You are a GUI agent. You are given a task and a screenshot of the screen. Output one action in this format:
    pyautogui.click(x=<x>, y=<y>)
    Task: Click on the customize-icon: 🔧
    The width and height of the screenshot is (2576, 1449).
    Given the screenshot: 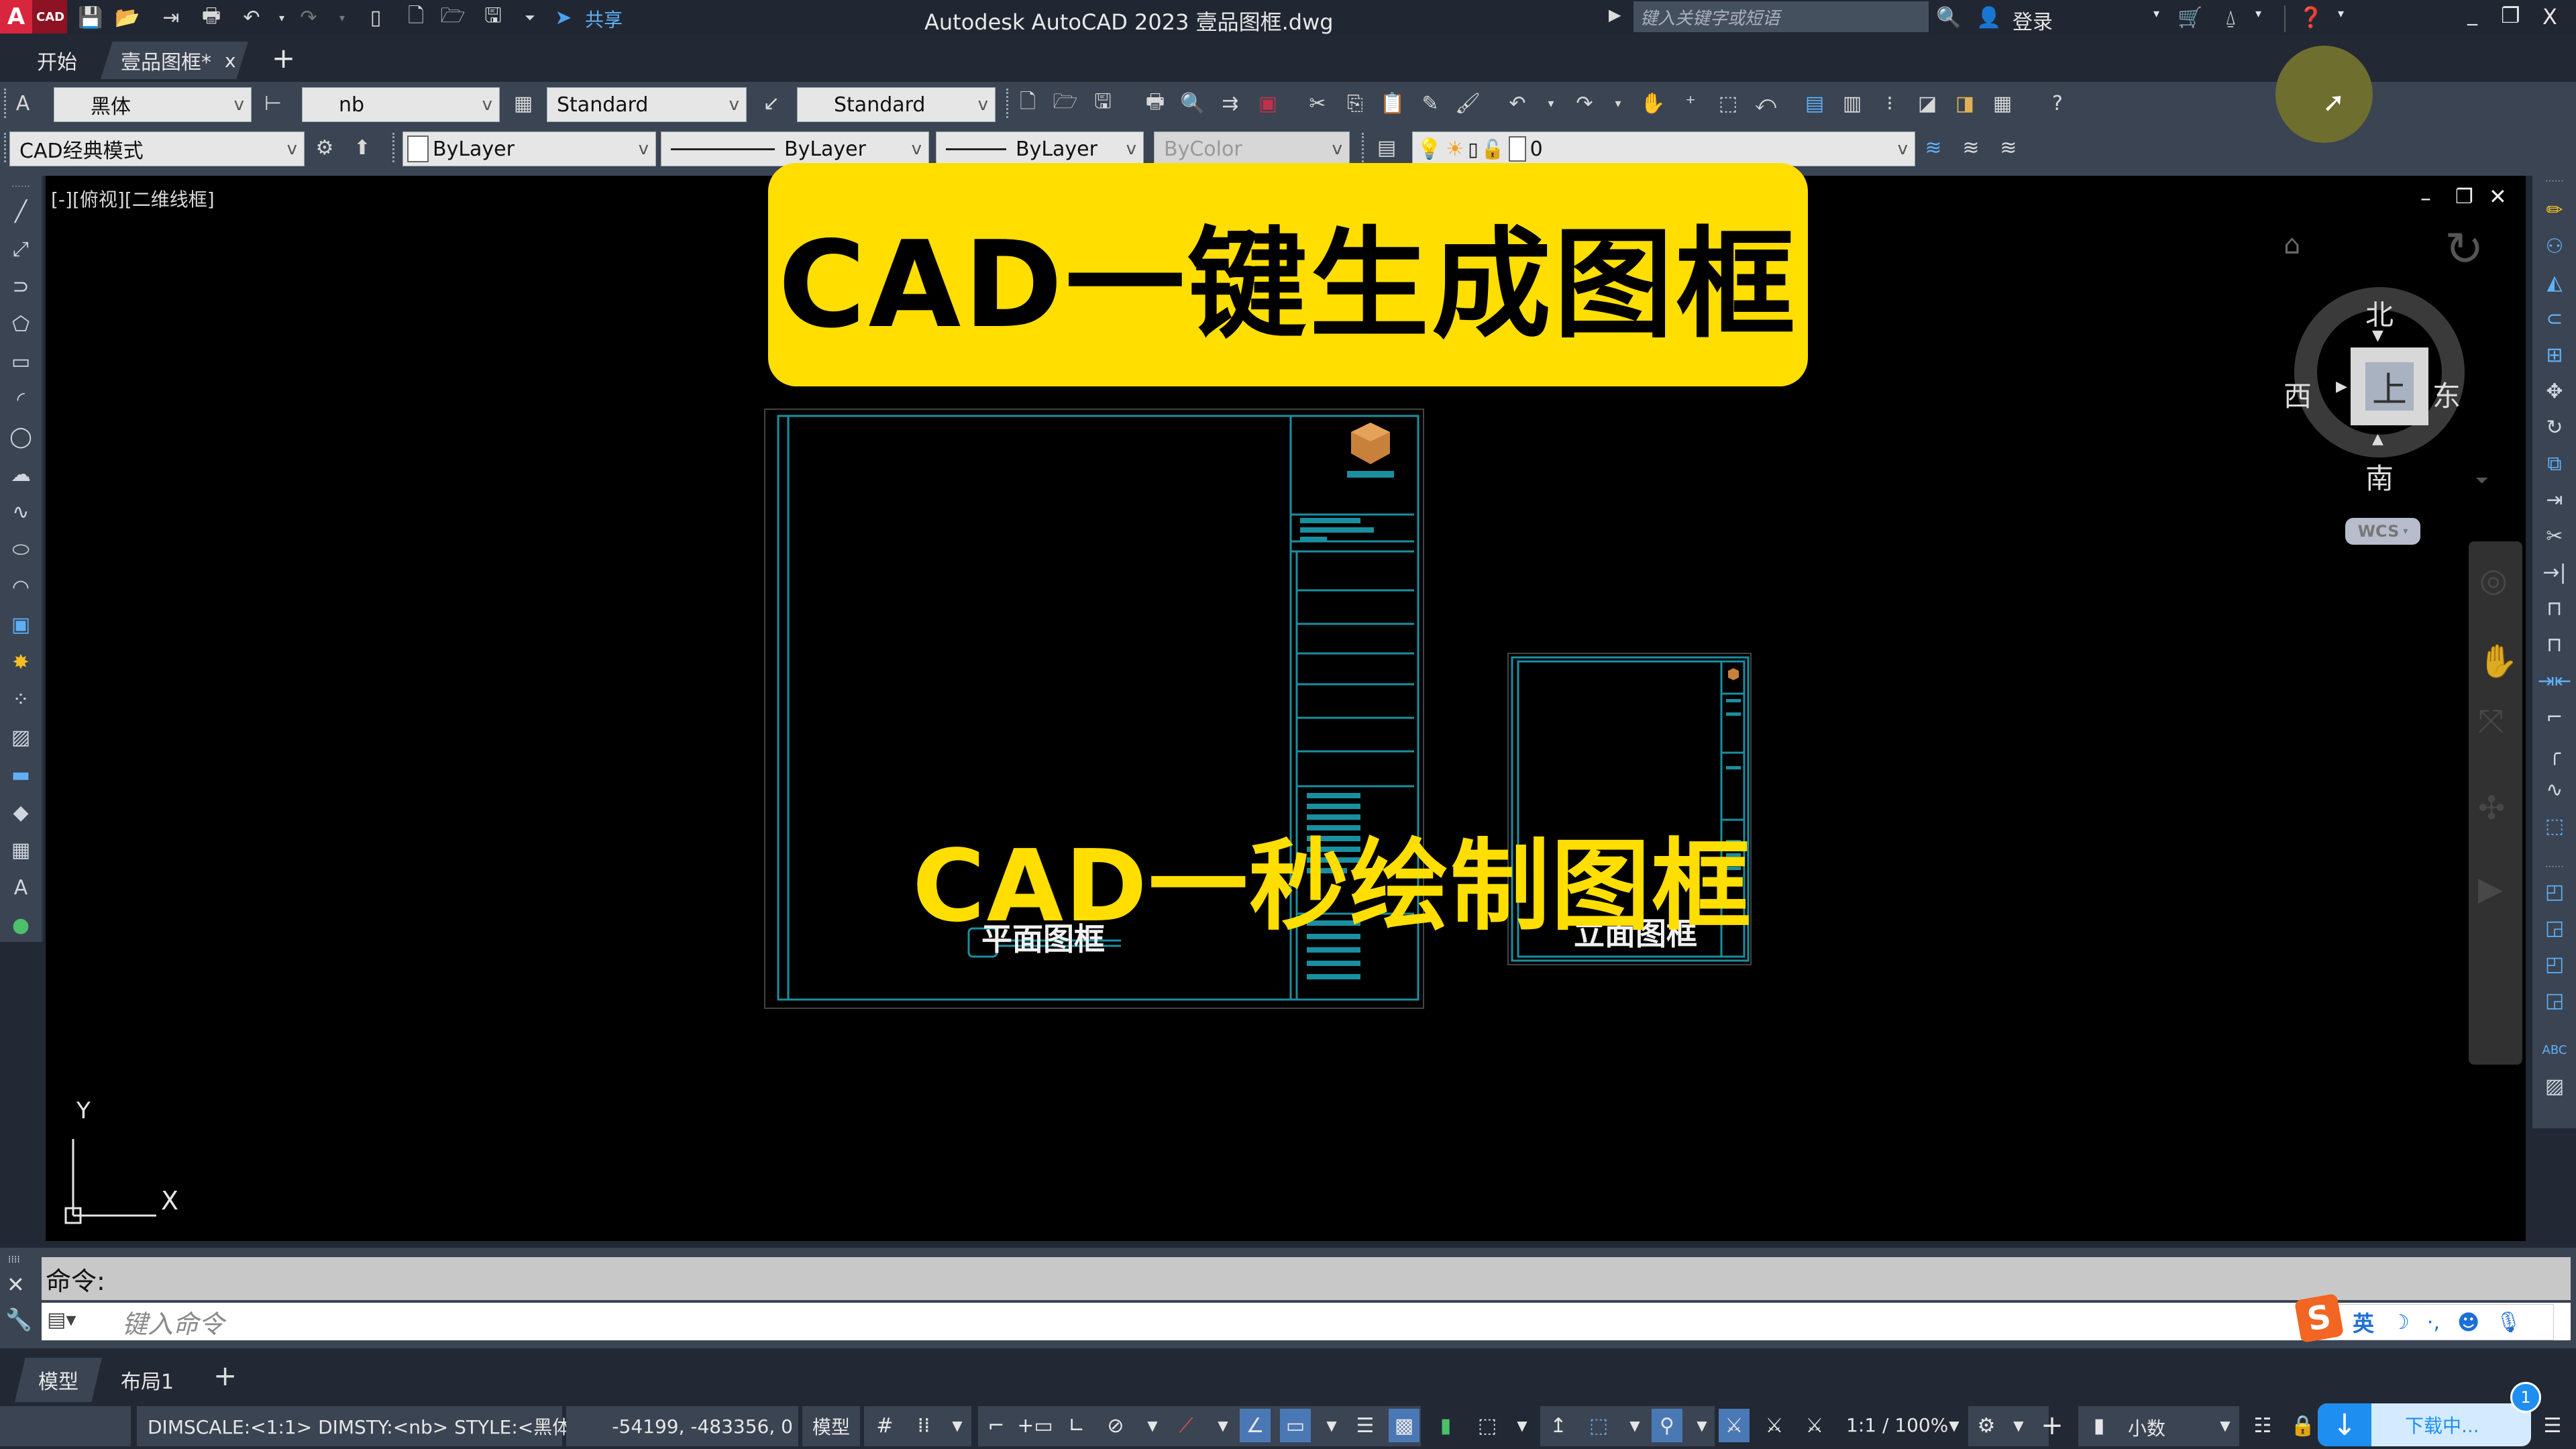 What is the action you would take?
    pyautogui.click(x=18, y=1319)
    